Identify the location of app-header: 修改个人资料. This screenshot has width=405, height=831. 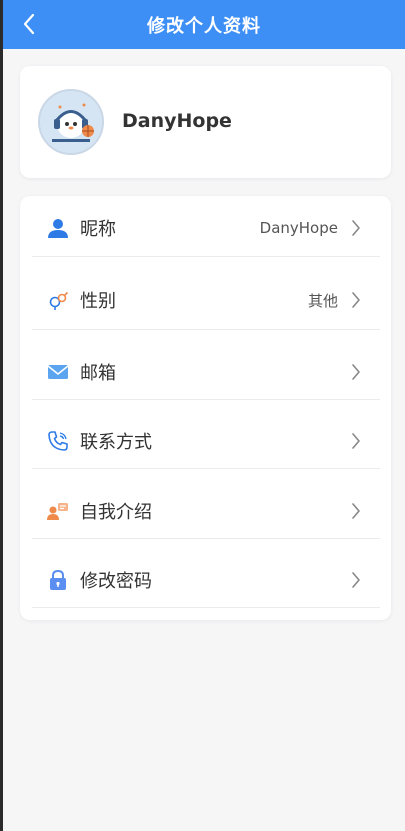
(204, 24).